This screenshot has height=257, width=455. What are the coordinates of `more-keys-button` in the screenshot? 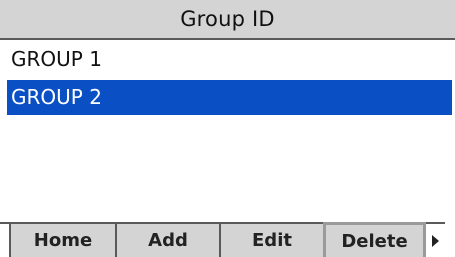 It's located at (435, 239).